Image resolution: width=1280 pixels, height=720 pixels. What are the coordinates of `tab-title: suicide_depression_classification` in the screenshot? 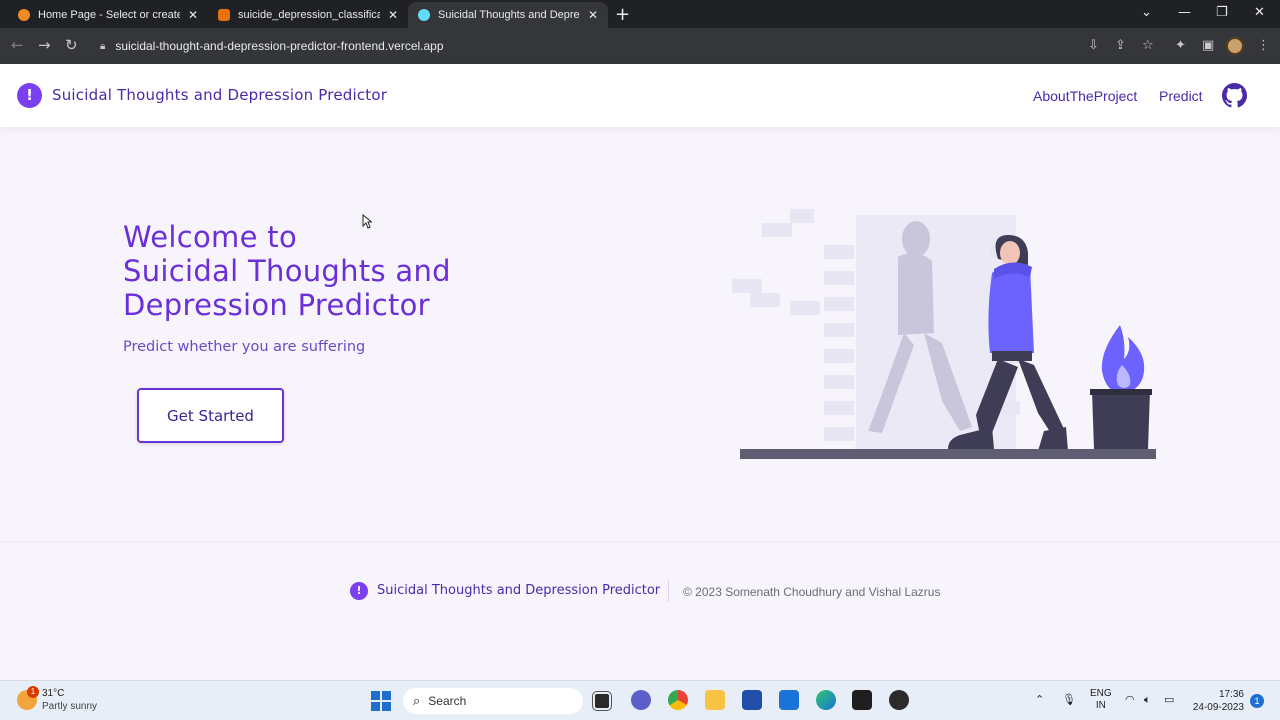 It's located at (309, 15).